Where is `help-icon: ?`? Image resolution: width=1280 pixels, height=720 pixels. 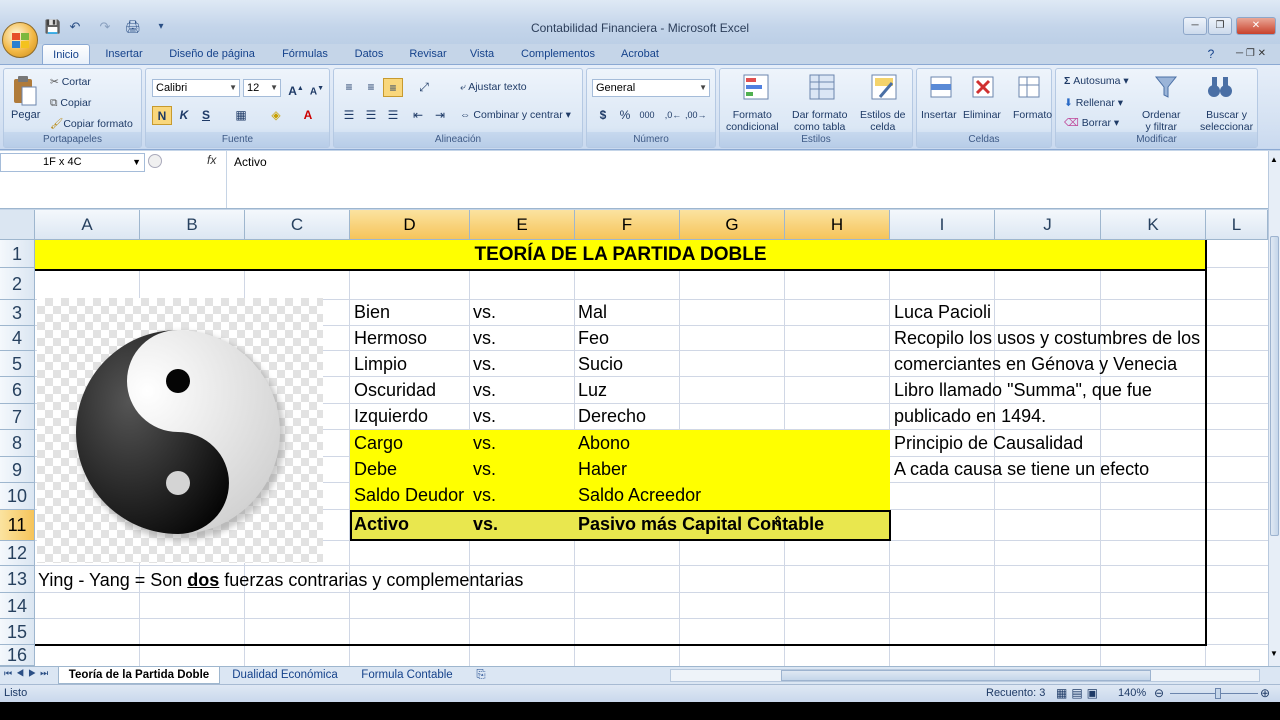
help-icon: ? is located at coordinates (1211, 54).